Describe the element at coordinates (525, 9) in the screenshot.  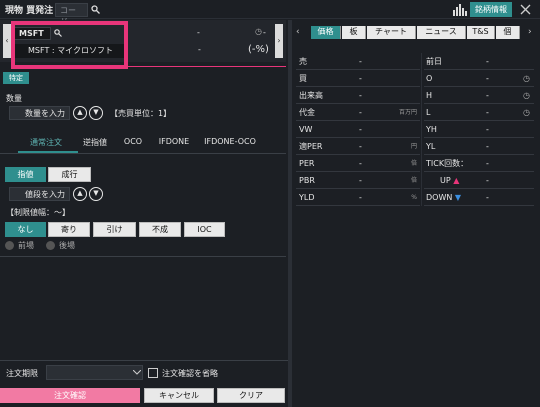
I see `close-icon` at that location.